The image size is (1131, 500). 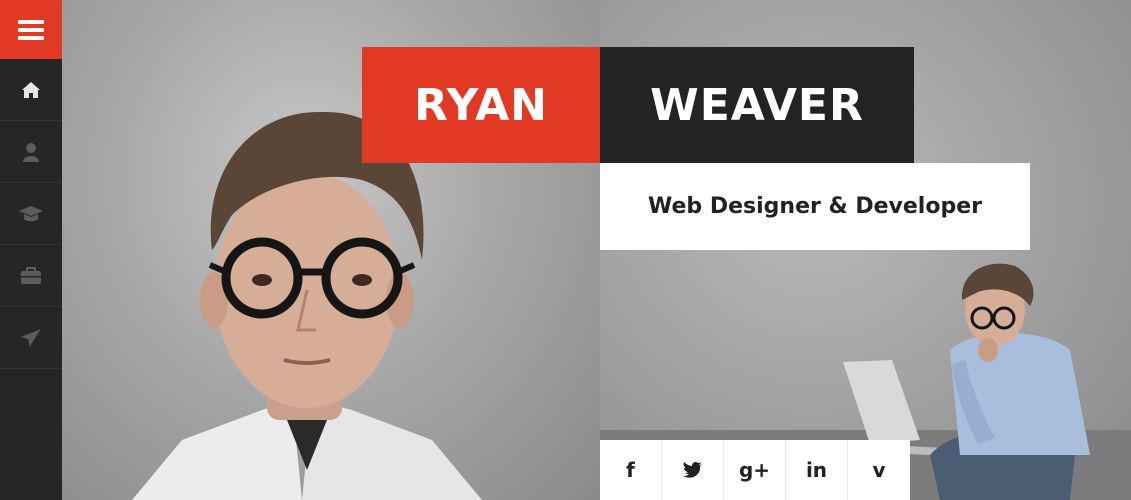 I want to click on linkedin-link: in, so click(x=817, y=470).